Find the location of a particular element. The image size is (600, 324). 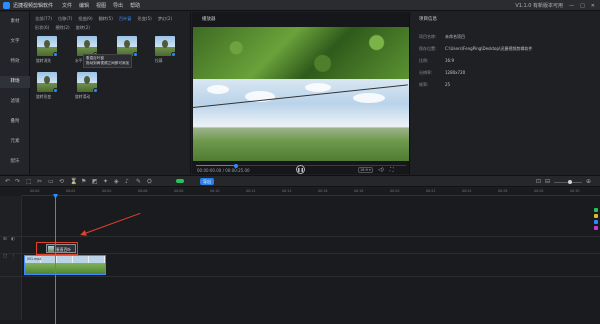

speed-icon: ⌛ is located at coordinates (73, 181).